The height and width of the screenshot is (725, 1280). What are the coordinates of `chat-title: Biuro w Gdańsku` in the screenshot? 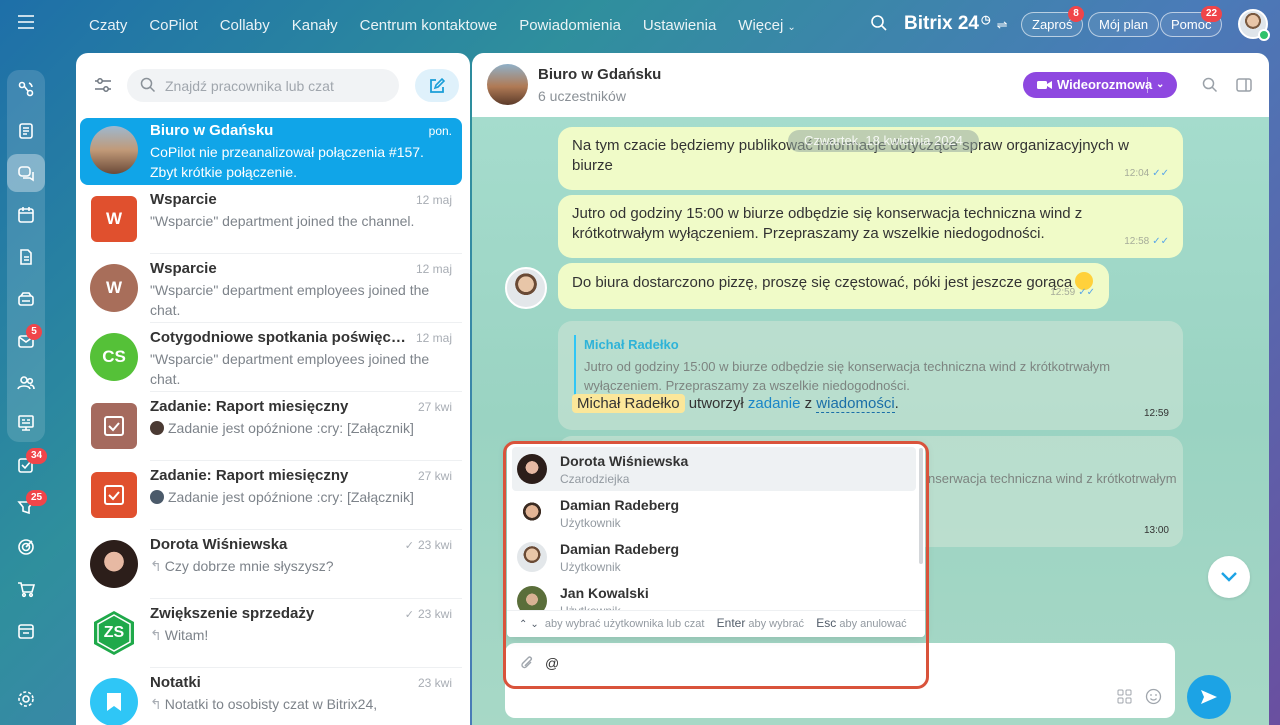 It's located at (599, 74).